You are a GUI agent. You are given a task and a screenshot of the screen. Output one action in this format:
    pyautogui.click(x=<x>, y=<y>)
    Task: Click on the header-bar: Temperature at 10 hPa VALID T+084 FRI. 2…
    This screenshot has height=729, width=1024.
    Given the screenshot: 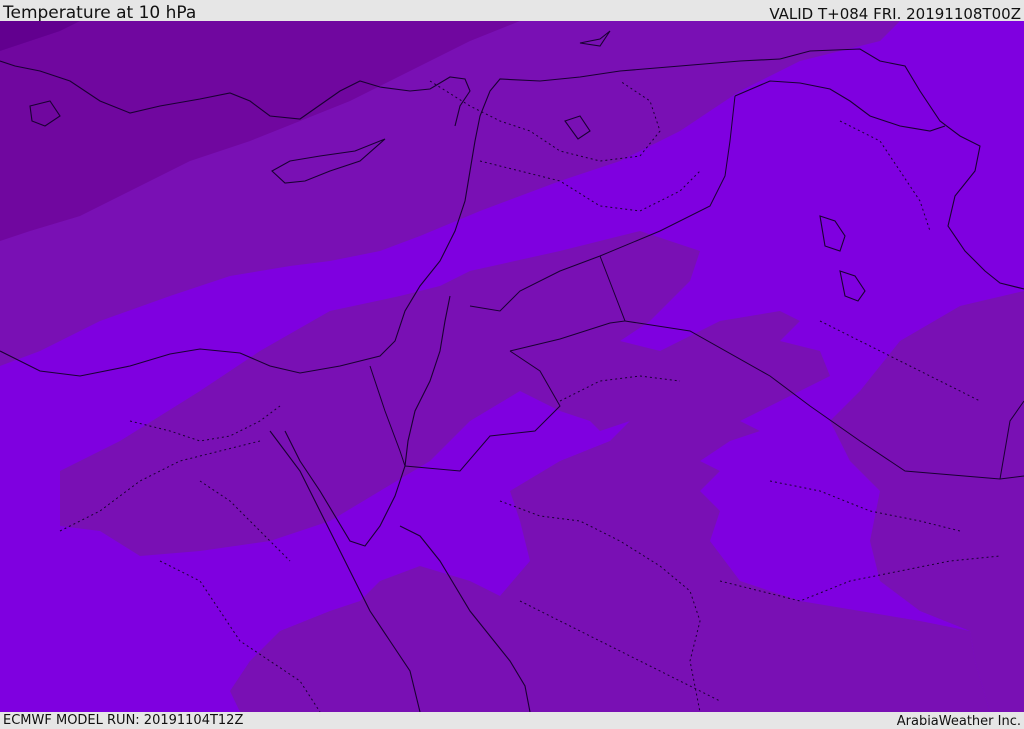 What is the action you would take?
    pyautogui.click(x=512, y=11)
    